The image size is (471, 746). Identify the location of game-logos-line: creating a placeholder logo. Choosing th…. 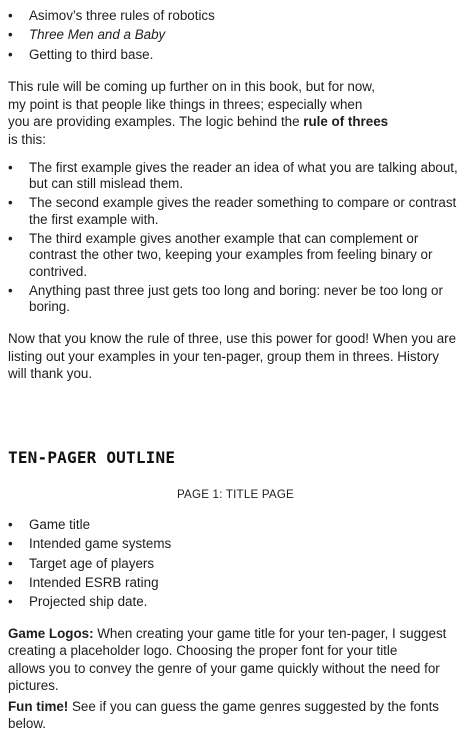
(203, 651).